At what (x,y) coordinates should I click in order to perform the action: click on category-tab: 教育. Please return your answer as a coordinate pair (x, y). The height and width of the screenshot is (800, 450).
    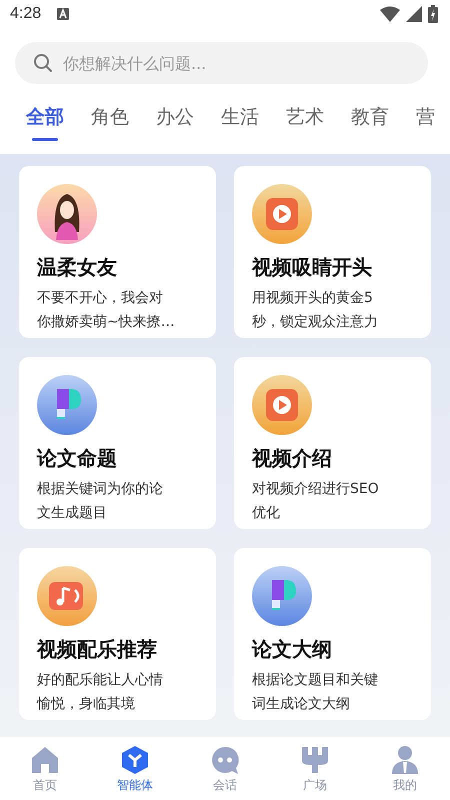
    Looking at the image, I should click on (370, 117).